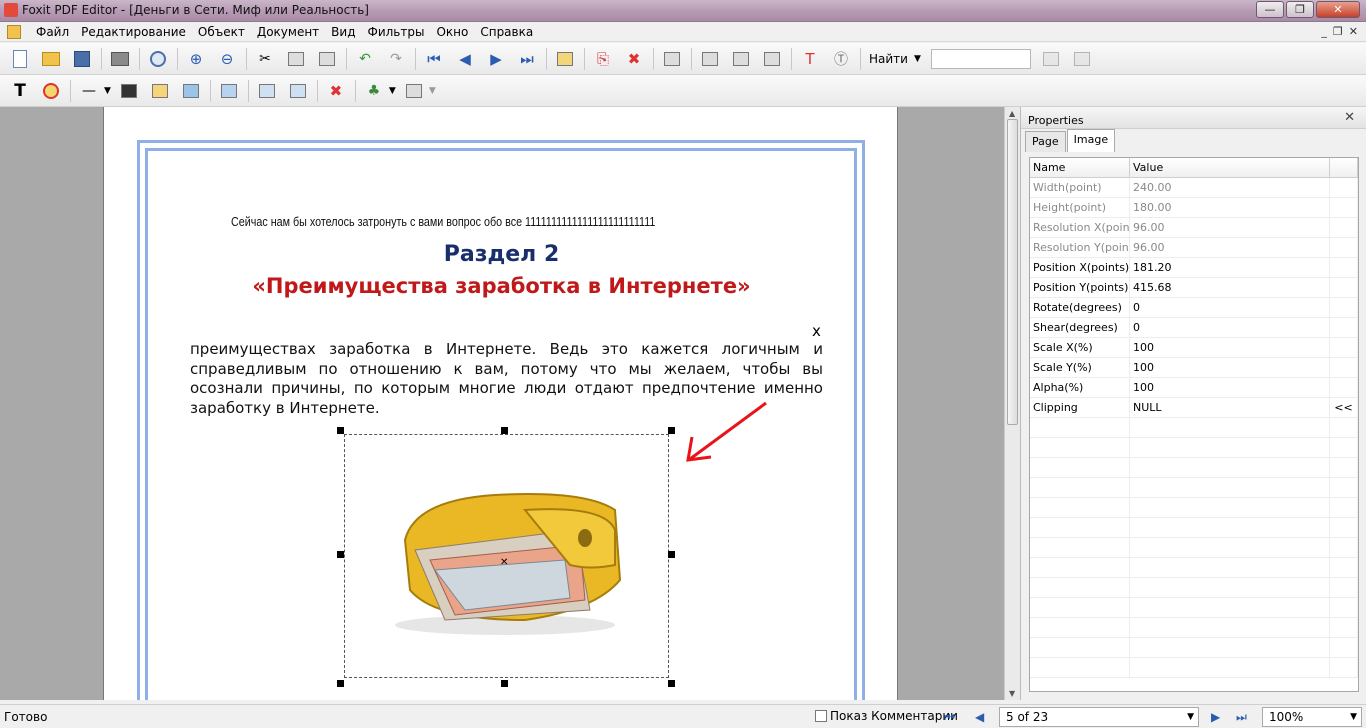 The width and height of the screenshot is (1366, 728). What do you see at coordinates (772, 59) in the screenshot?
I see `arrange-tool-button` at bounding box center [772, 59].